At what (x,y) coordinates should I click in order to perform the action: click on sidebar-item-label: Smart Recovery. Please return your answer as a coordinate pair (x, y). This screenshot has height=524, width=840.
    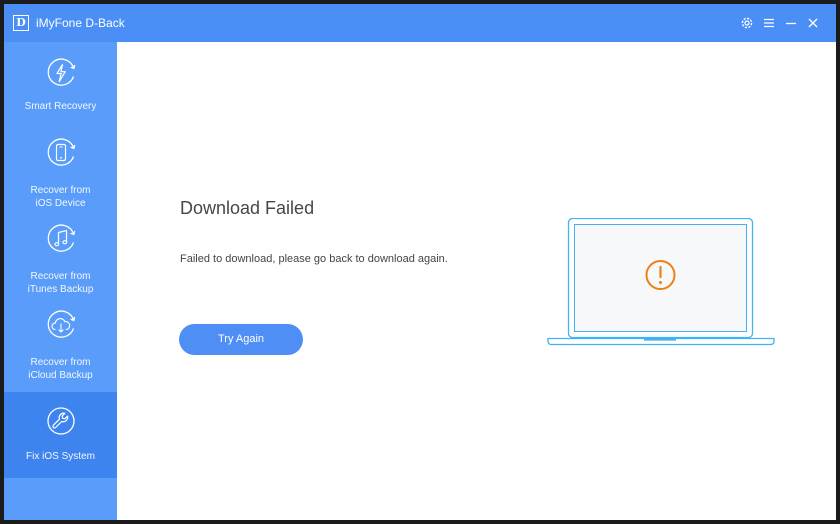
    Looking at the image, I should click on (60, 106).